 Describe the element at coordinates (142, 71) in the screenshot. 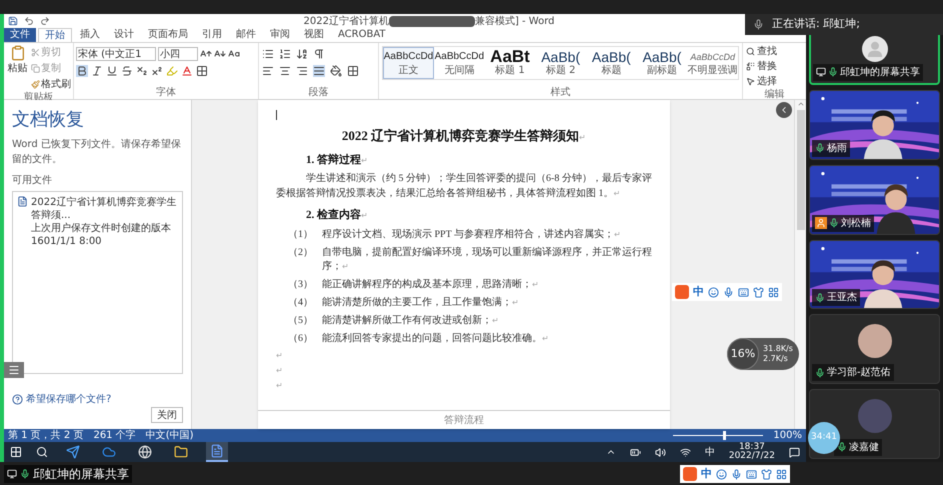

I see `subscript-icon` at that location.